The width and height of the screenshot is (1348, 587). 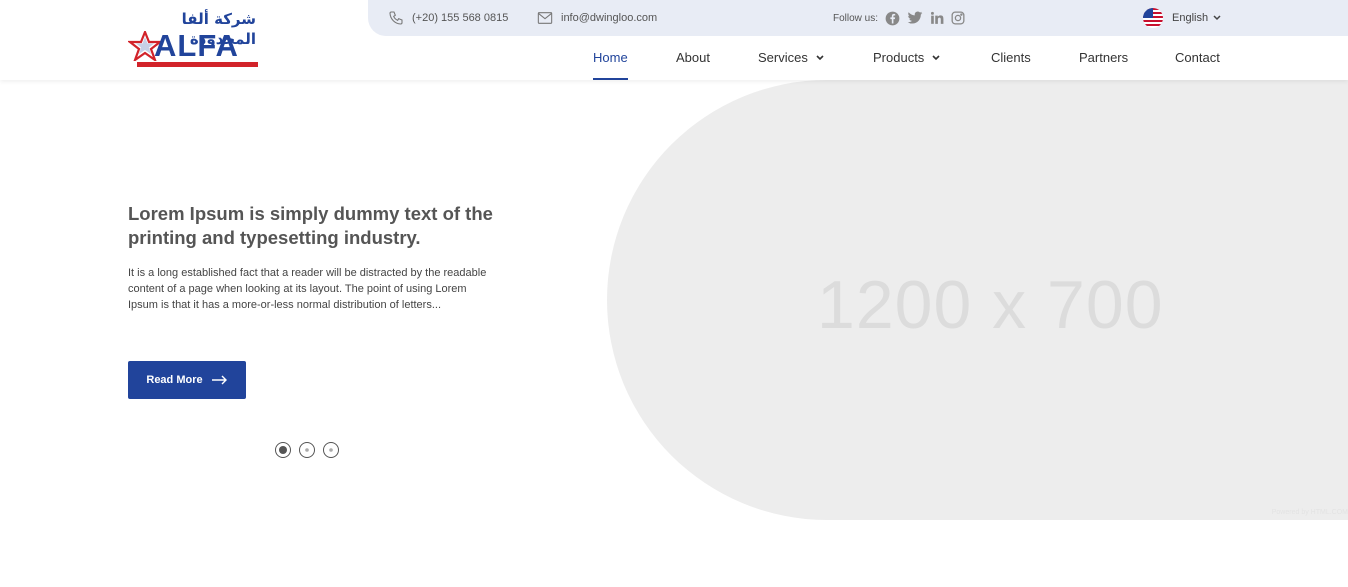 What do you see at coordinates (609, 18) in the screenshot?
I see `email-address: info@dwingloo.com` at bounding box center [609, 18].